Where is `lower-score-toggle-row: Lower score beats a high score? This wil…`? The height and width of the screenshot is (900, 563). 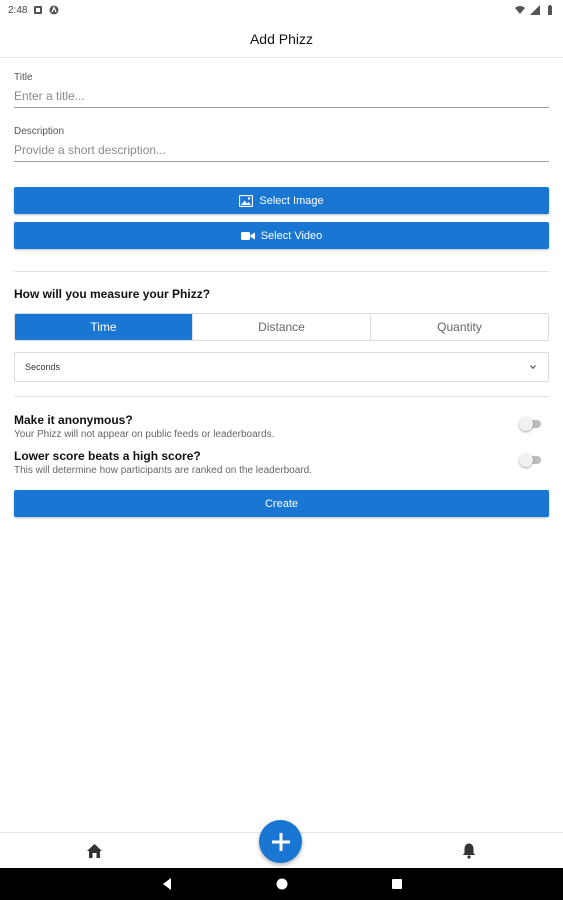
lower-score-toggle-row: Lower score beats a high score? This wil… is located at coordinates (281, 462).